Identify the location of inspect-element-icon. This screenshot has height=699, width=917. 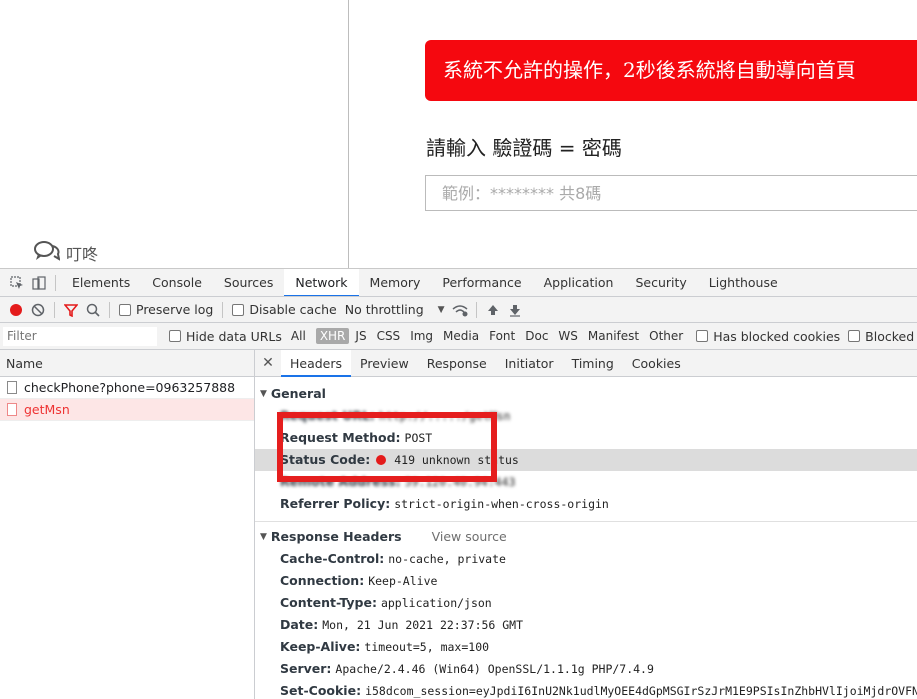
(17, 283).